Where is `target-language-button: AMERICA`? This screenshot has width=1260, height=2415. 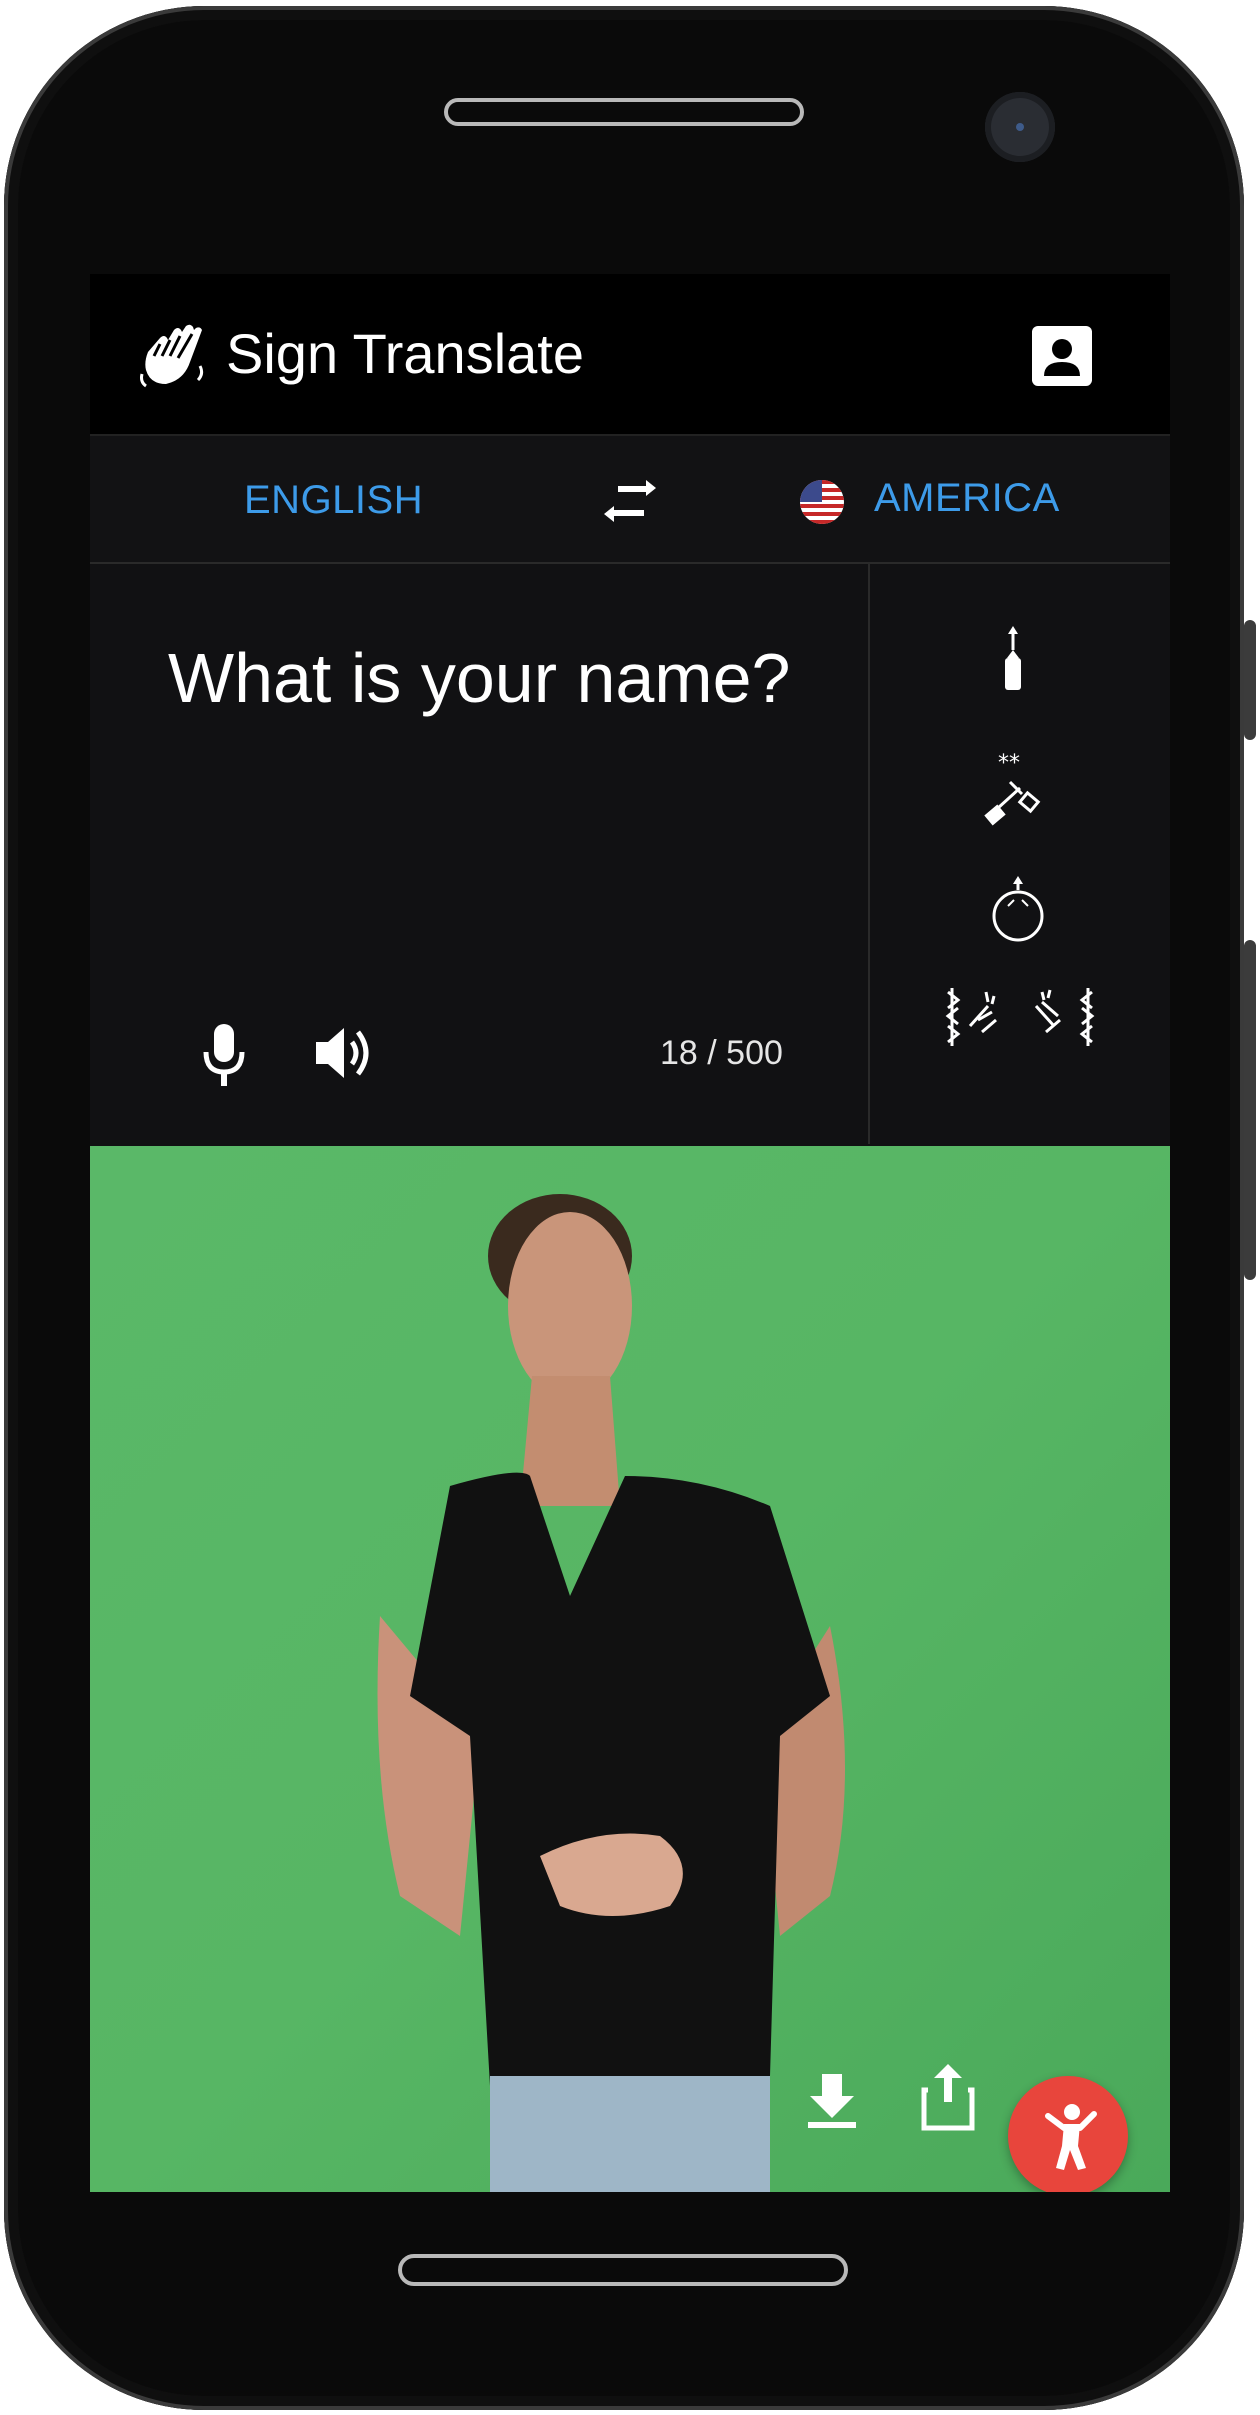
target-language-button: AMERICA is located at coordinates (967, 498).